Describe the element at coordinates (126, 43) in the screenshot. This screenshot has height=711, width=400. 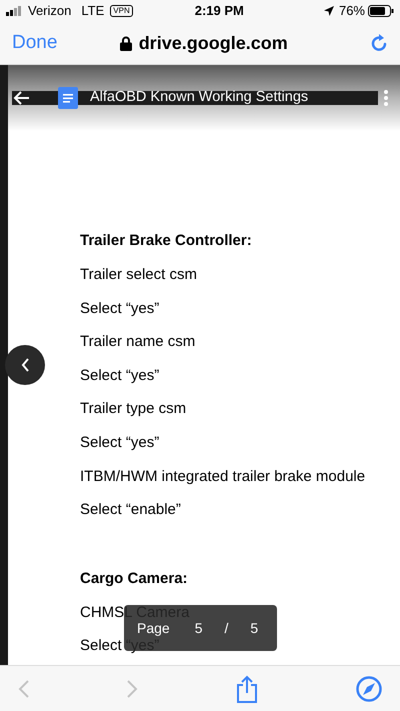
I see `lock-icon` at that location.